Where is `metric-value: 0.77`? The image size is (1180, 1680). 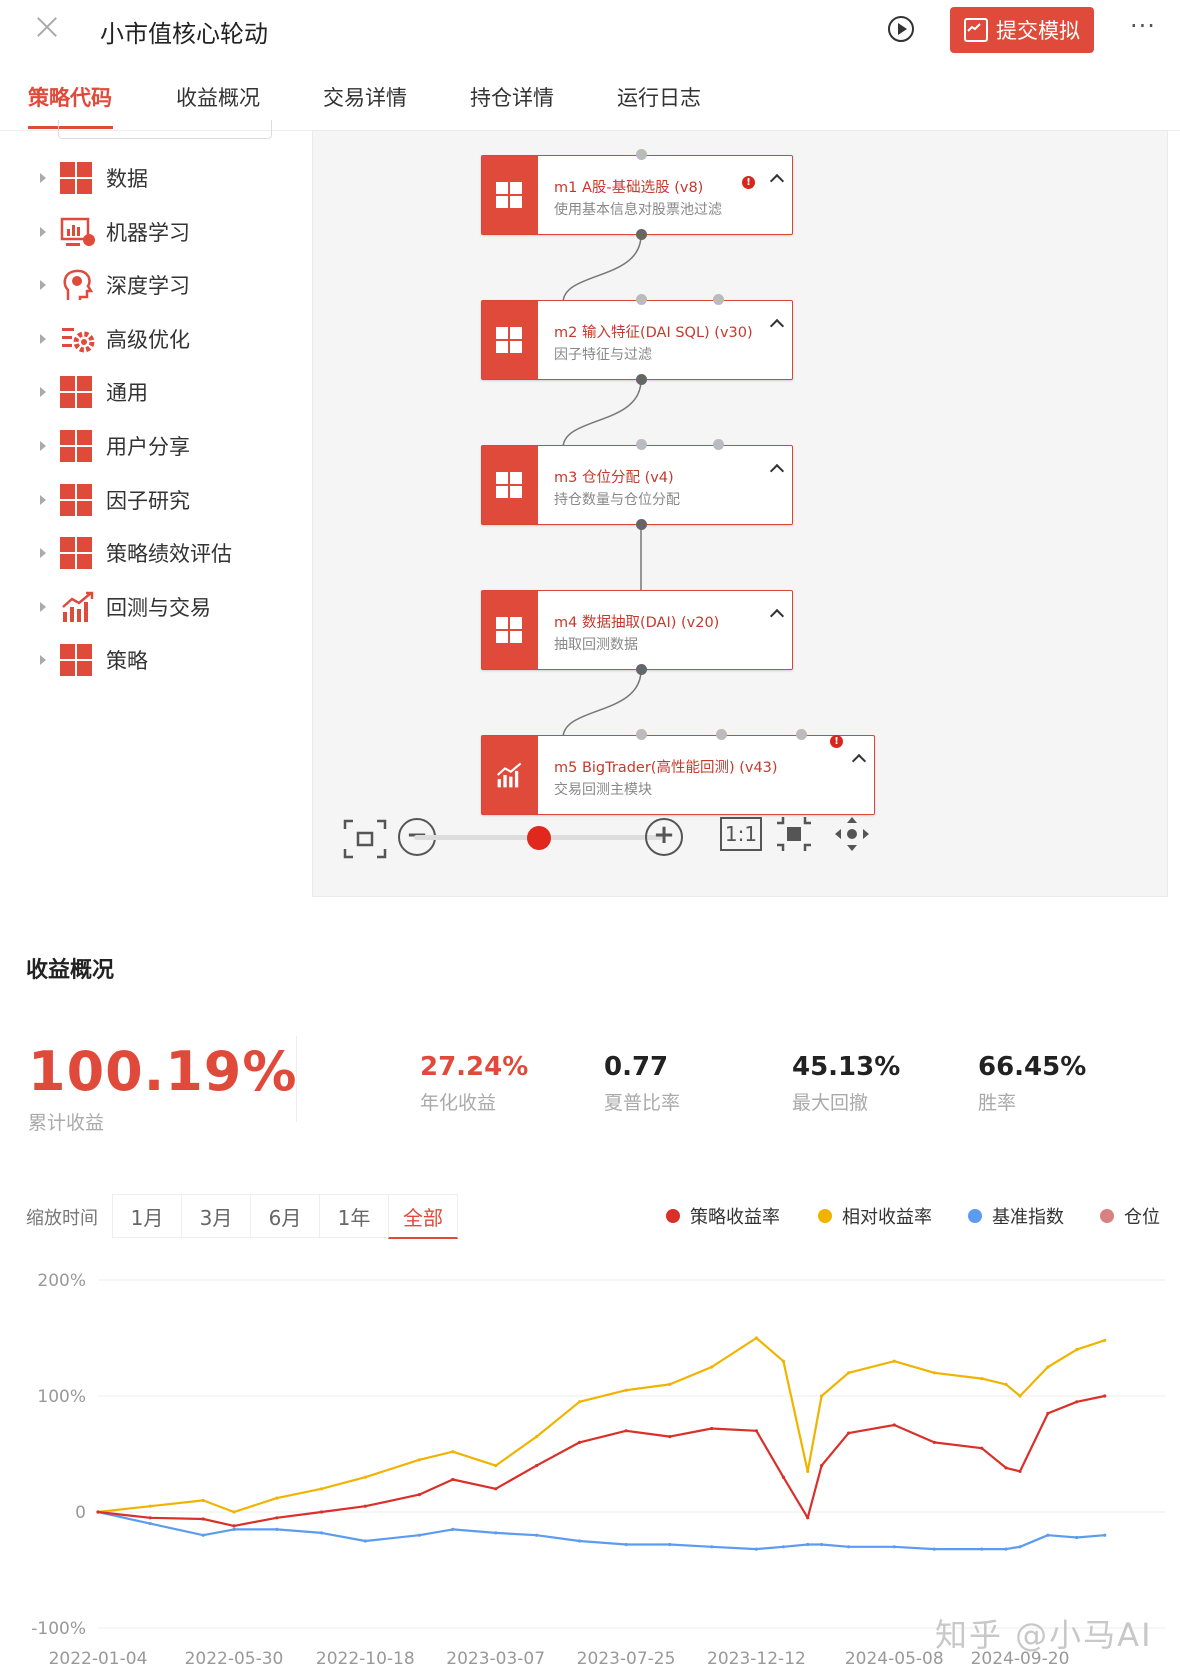 metric-value: 0.77 is located at coordinates (636, 1067).